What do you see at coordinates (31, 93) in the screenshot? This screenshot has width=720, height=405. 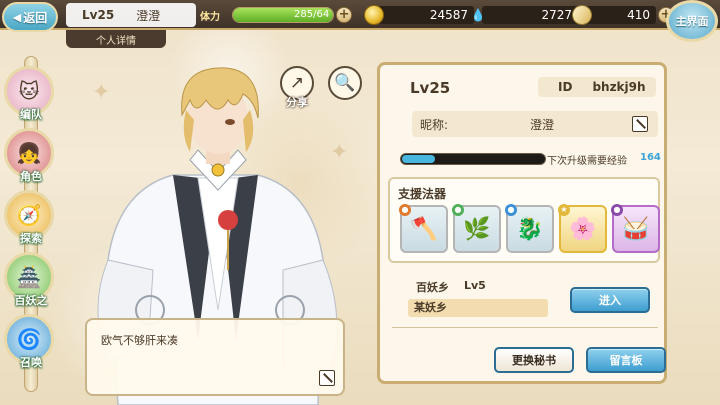 I see `sidebar-item-team: 🐱 编队` at bounding box center [31, 93].